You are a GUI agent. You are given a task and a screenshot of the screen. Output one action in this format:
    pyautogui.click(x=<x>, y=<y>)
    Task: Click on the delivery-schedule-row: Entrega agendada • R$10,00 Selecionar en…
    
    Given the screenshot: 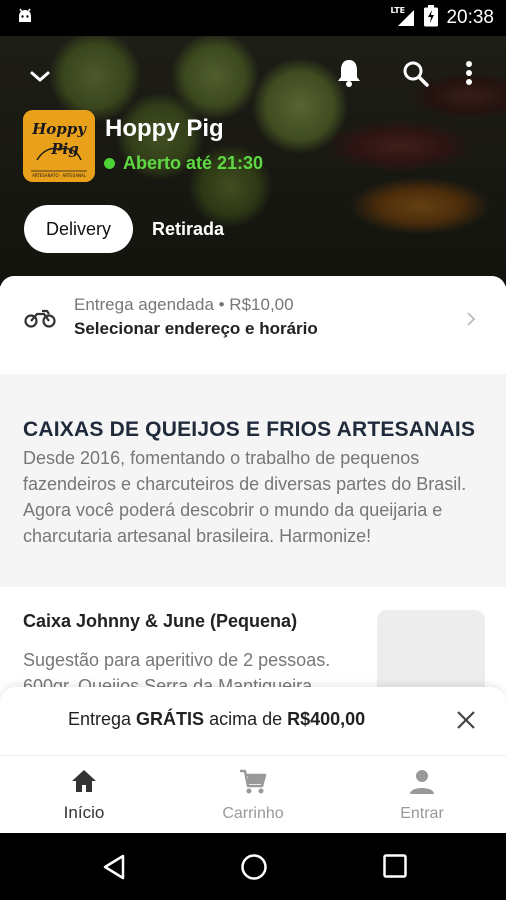 What is the action you would take?
    pyautogui.click(x=253, y=325)
    